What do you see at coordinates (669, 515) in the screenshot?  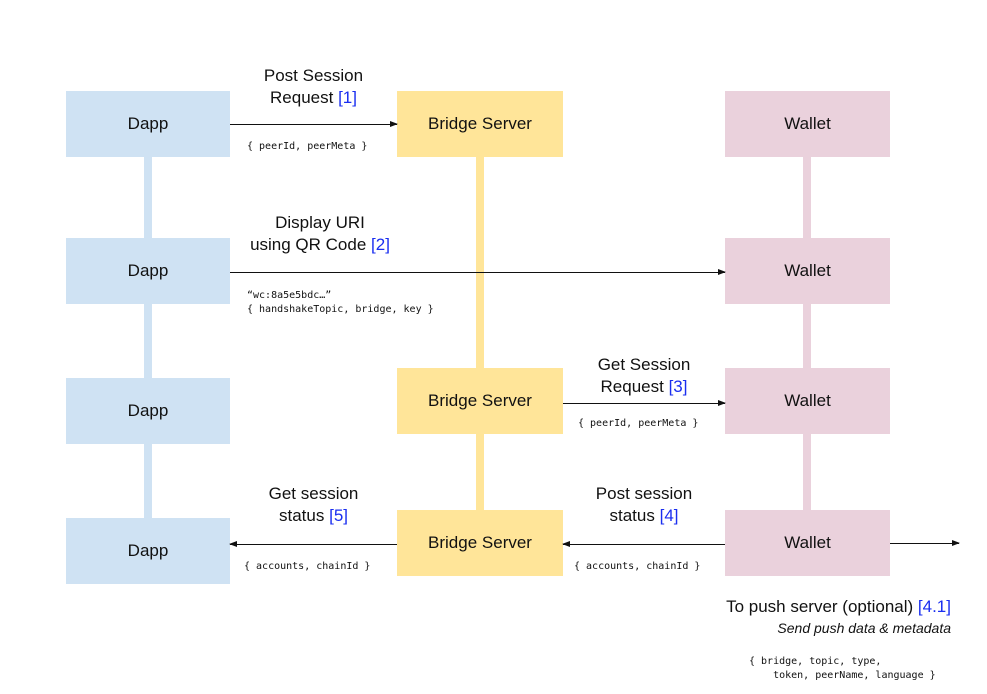 I see `step-4-reference: [4]` at bounding box center [669, 515].